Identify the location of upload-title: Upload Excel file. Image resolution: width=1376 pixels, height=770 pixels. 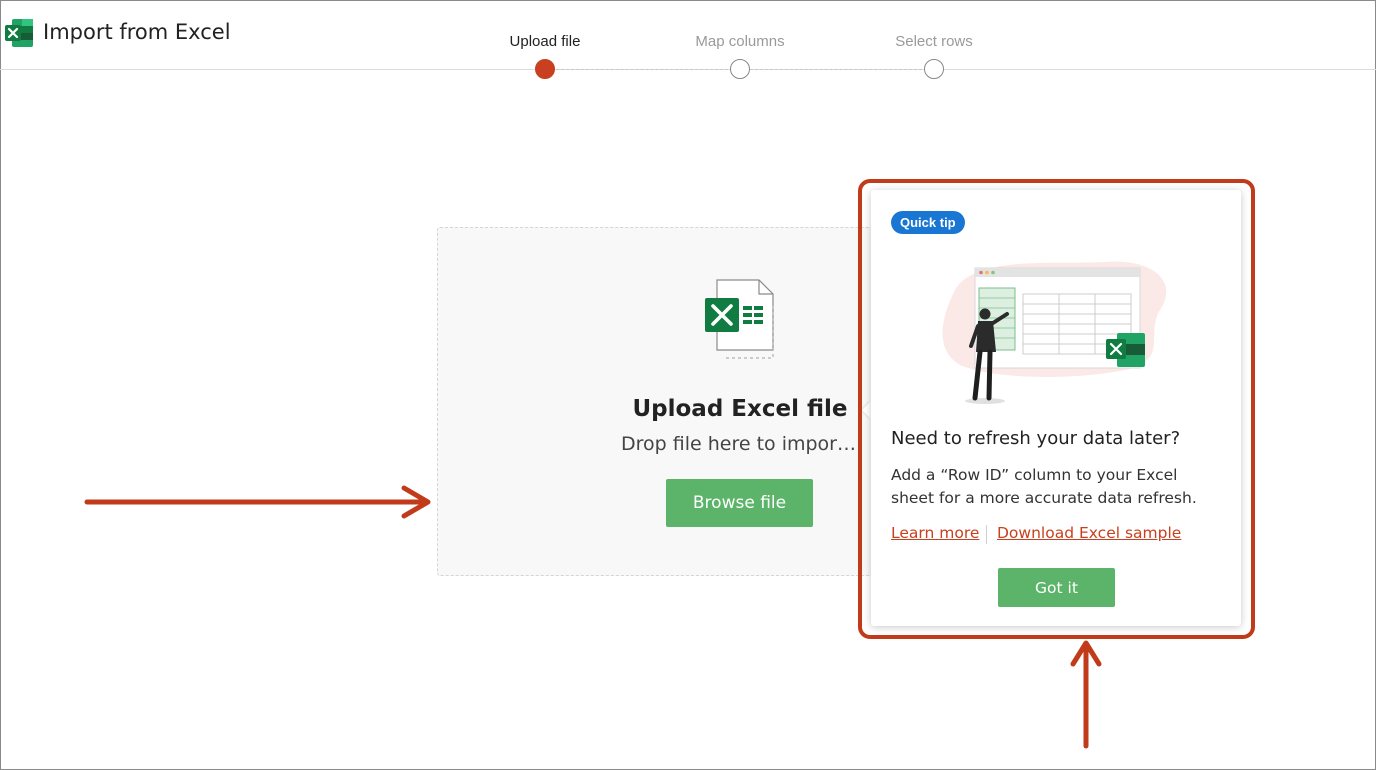
(740, 409).